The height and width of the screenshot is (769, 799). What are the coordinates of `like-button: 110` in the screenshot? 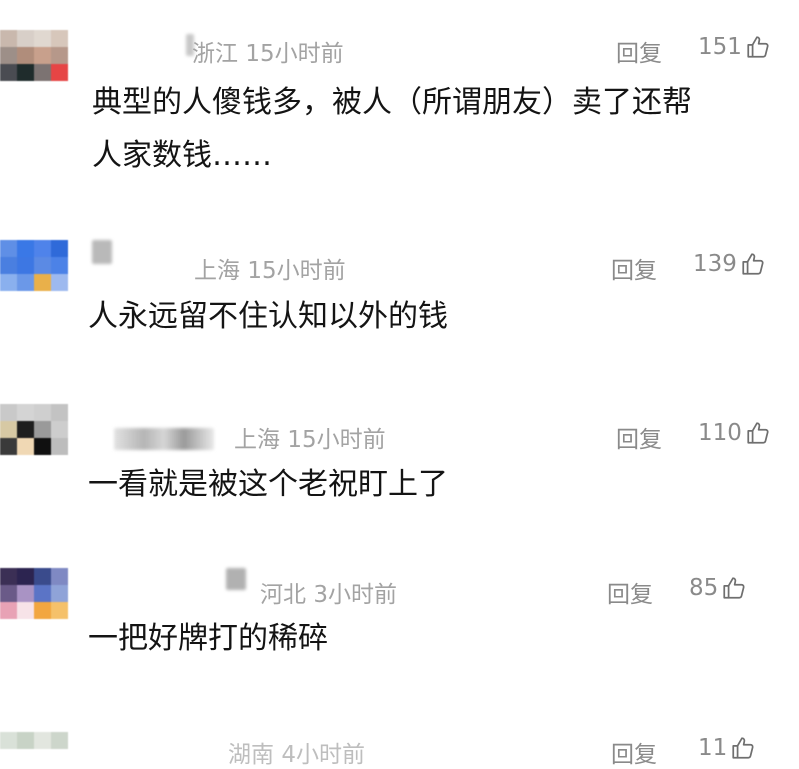 It's located at (734, 433).